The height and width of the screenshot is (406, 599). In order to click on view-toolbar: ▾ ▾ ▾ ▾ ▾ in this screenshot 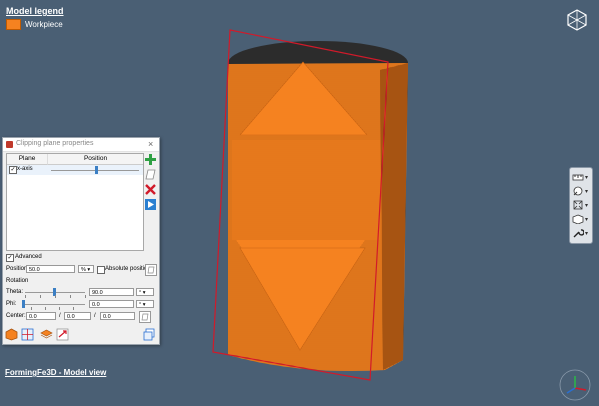, I will do `click(581, 205)`.